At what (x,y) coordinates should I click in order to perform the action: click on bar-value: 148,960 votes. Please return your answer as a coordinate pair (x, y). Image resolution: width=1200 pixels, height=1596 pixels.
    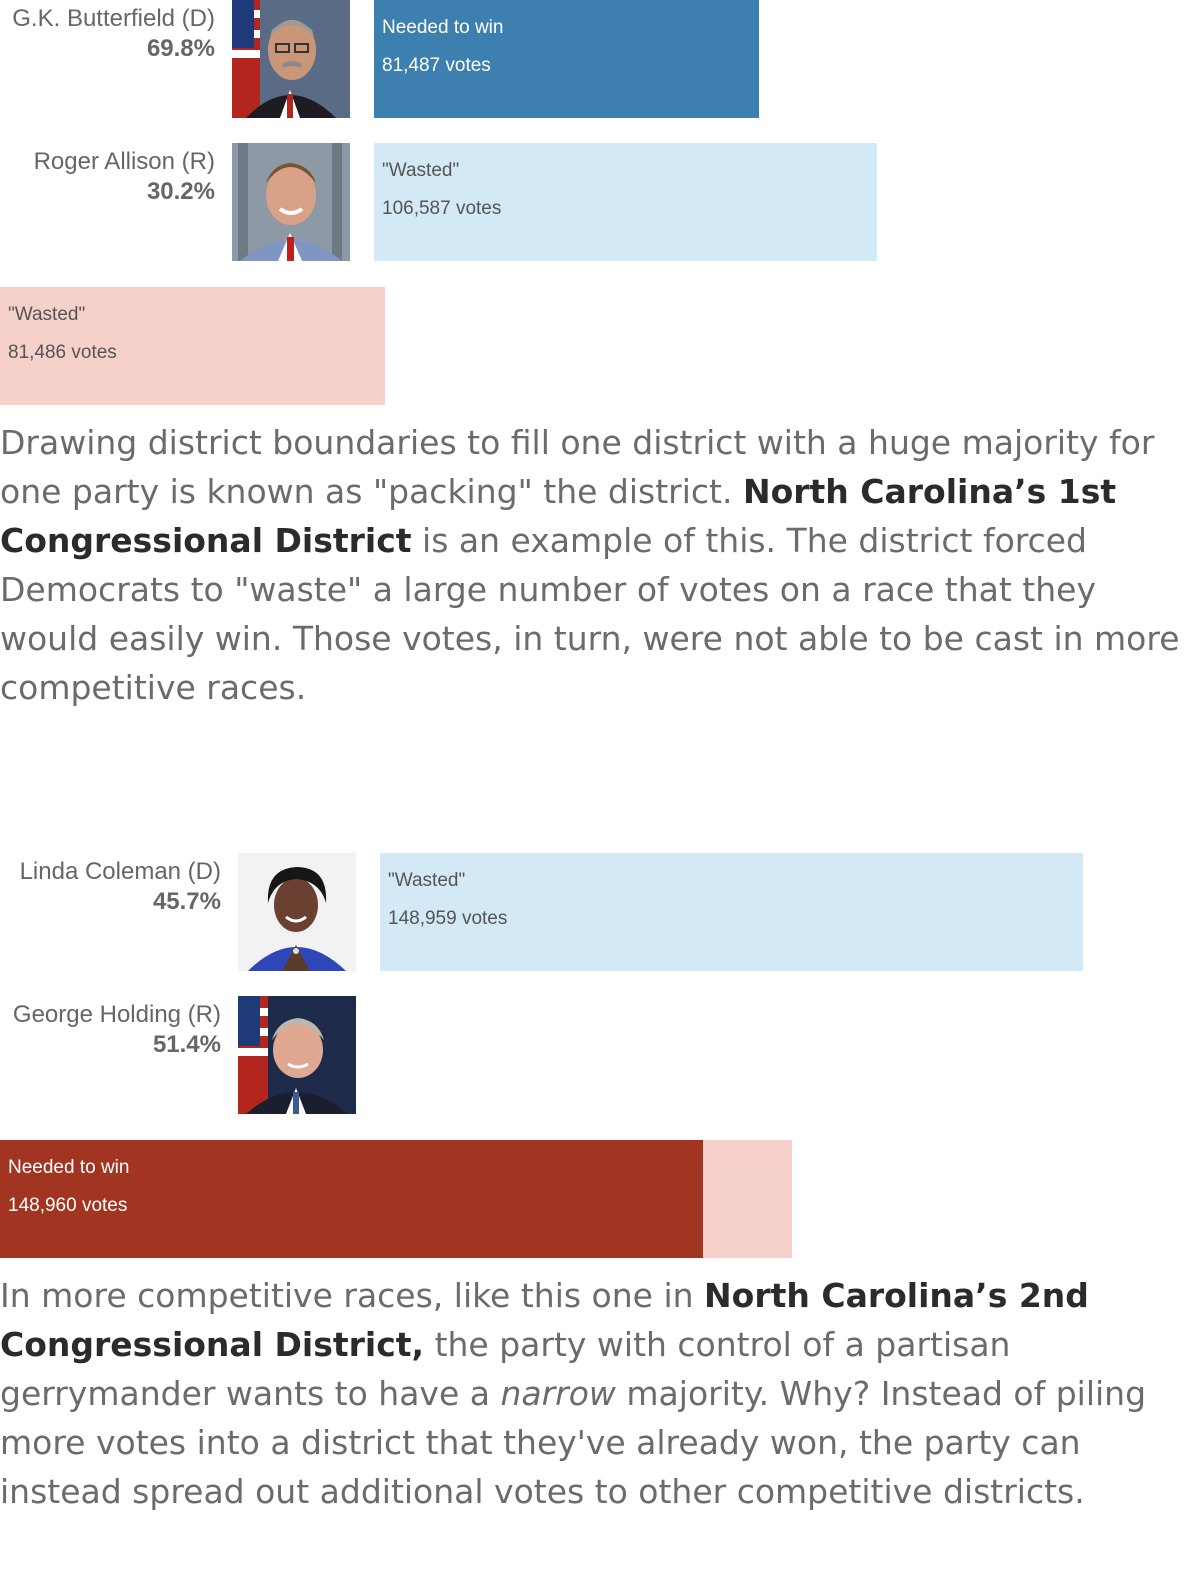
    Looking at the image, I should click on (68, 1205).